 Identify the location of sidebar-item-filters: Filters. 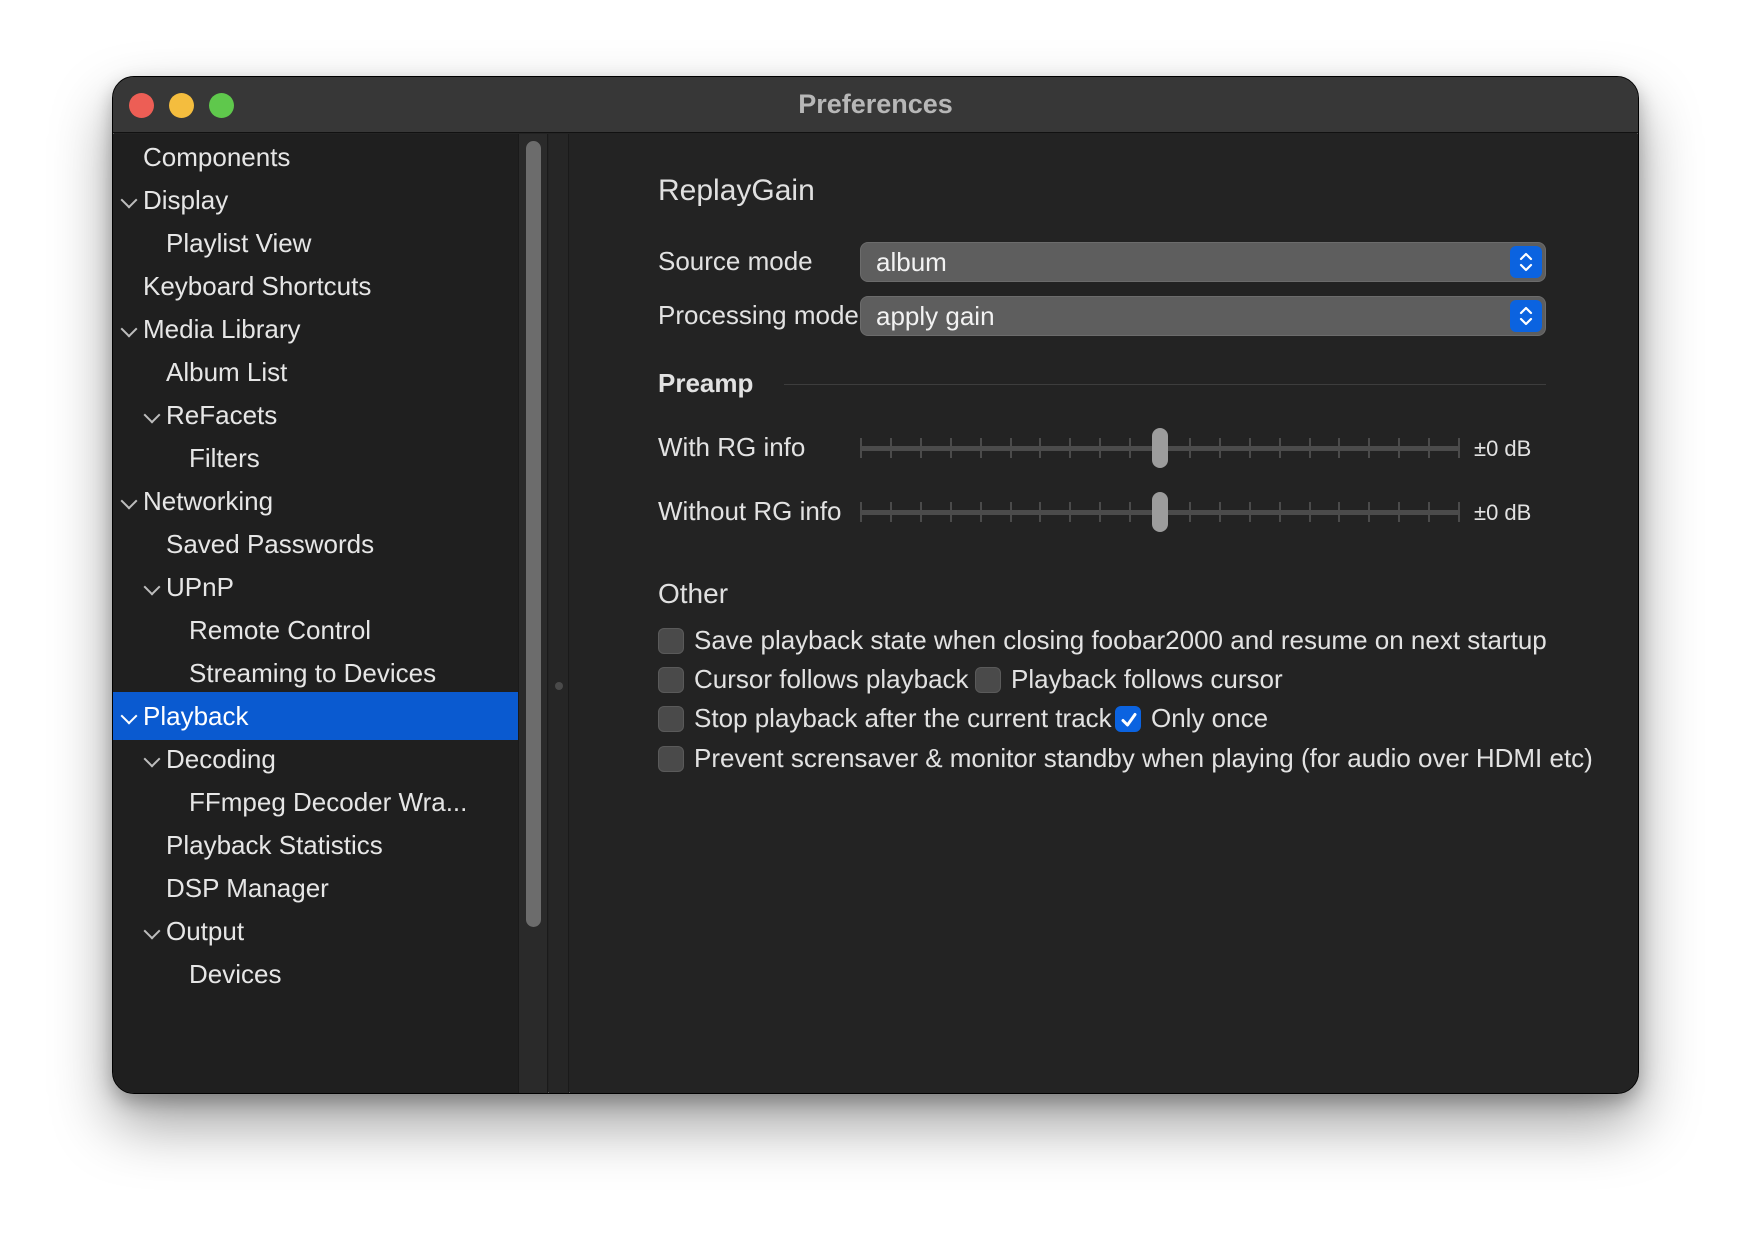
(315, 458).